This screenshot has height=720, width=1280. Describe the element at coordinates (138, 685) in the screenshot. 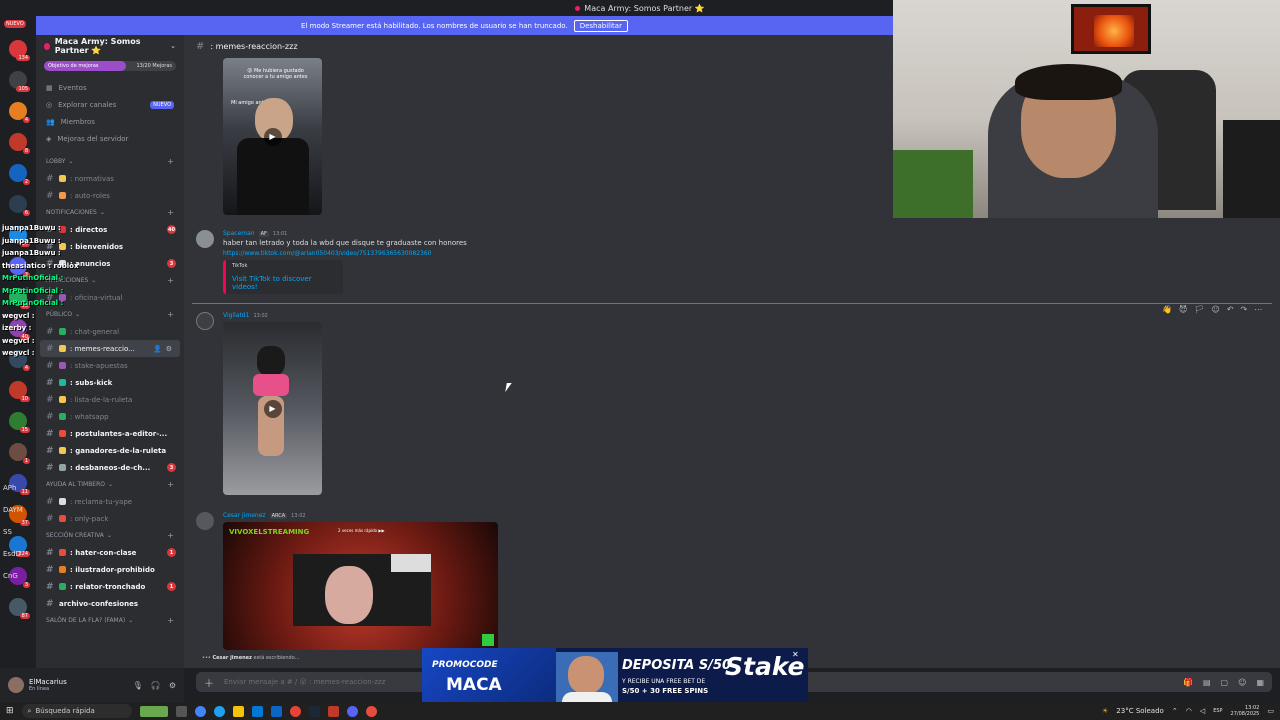

I see `microphone-icon: 🎙` at that location.